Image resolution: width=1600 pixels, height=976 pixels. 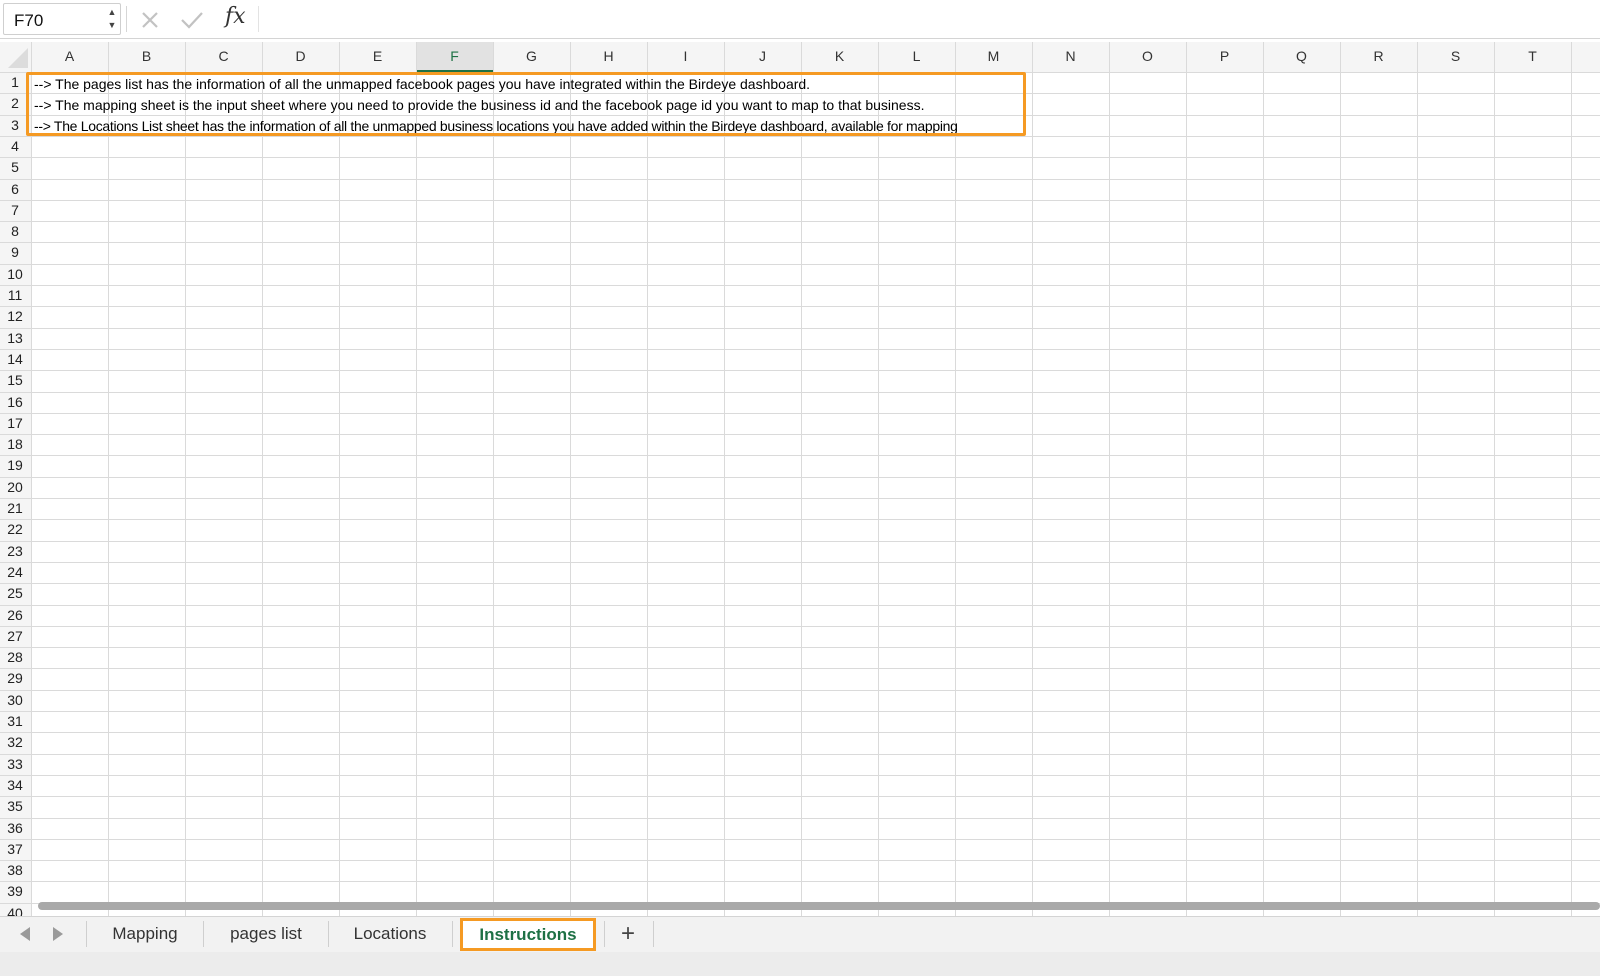 What do you see at coordinates (819, 906) in the screenshot?
I see `horizontal-scrollbar` at bounding box center [819, 906].